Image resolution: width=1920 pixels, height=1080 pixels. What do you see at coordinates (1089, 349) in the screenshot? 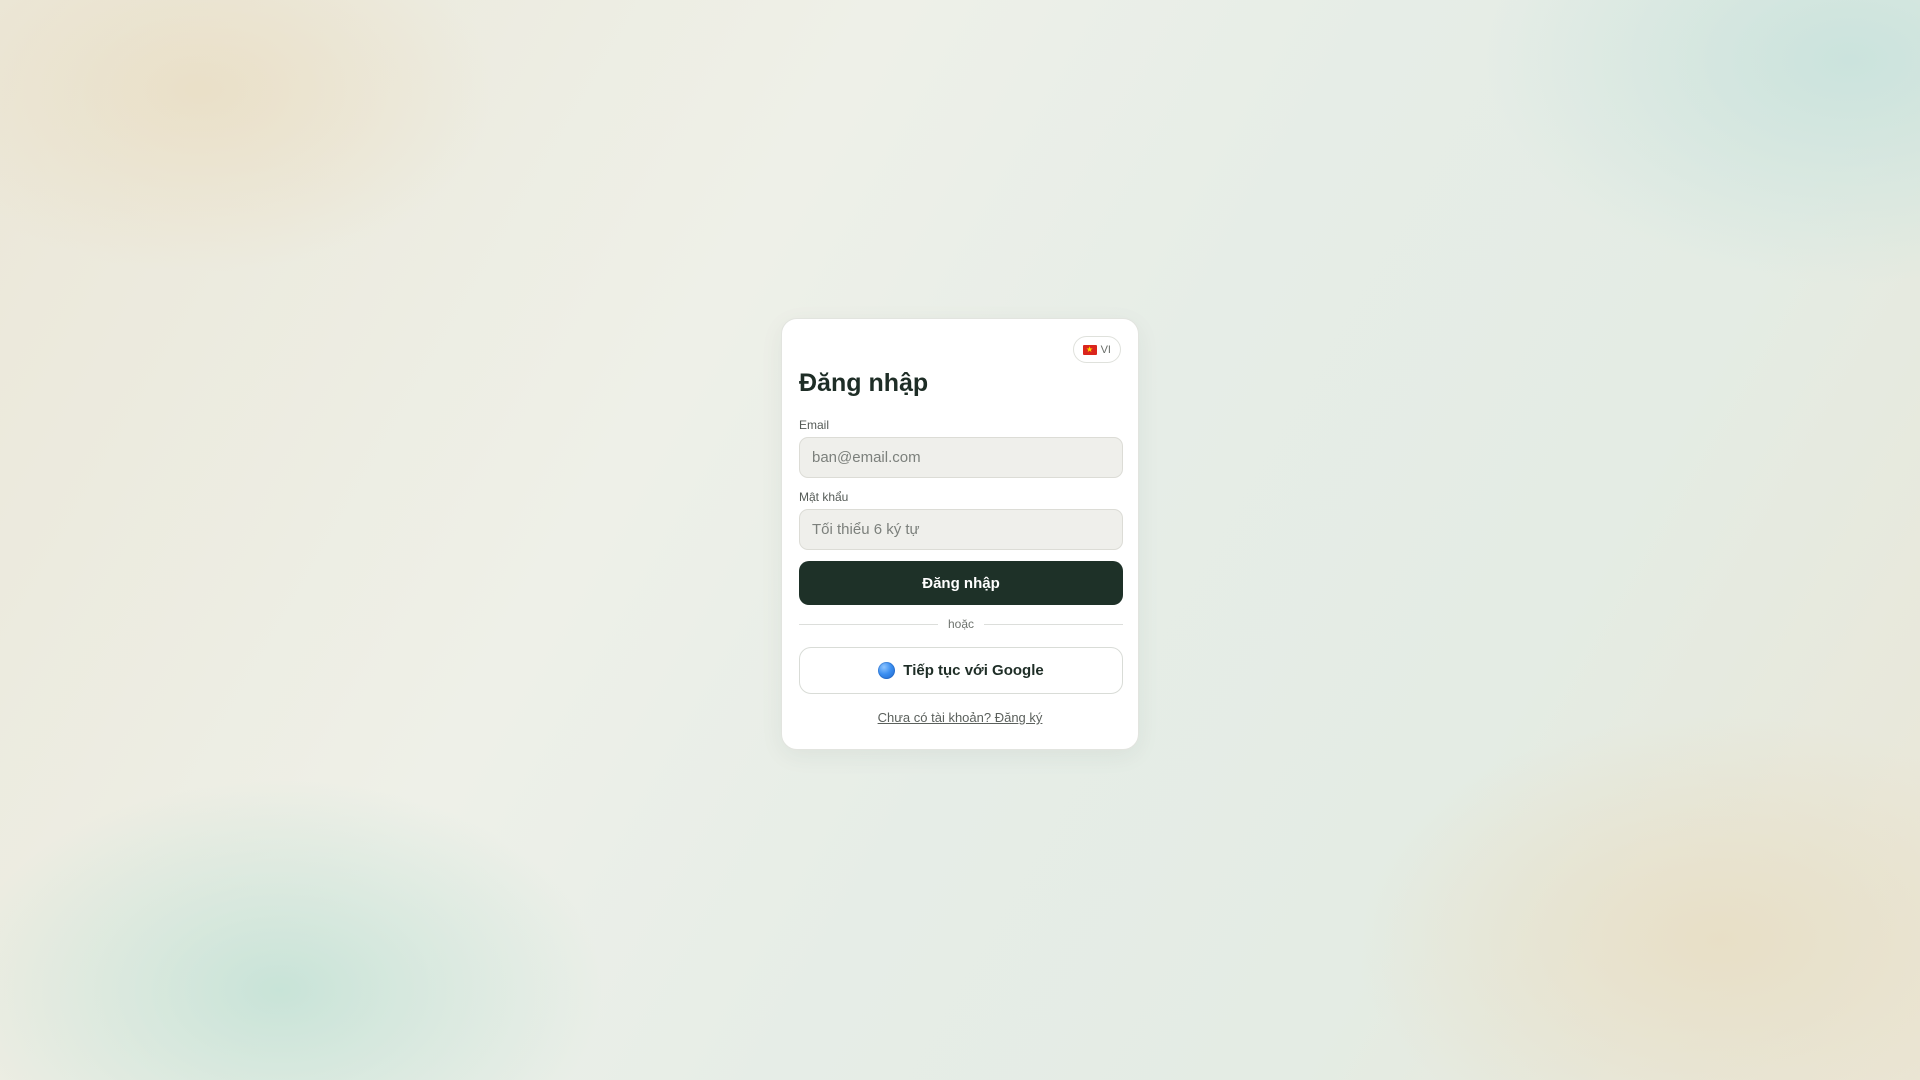
I see `vietnam-flag-icon: ★` at bounding box center [1089, 349].